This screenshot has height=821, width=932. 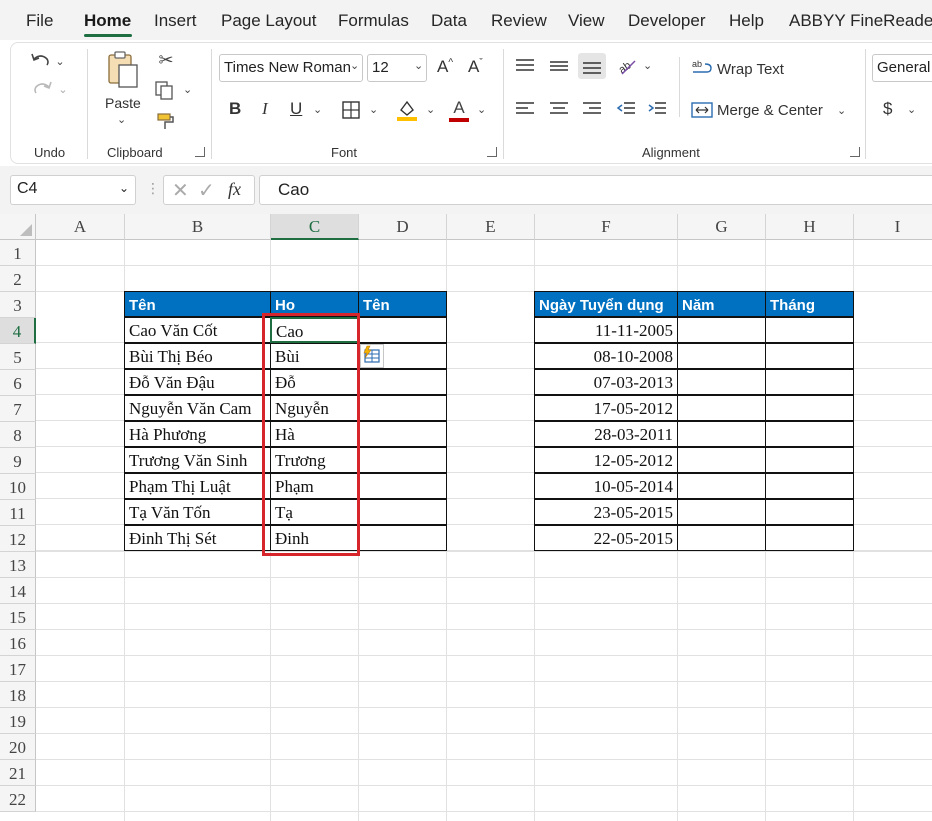 I want to click on cell-g8, so click(x=721, y=434).